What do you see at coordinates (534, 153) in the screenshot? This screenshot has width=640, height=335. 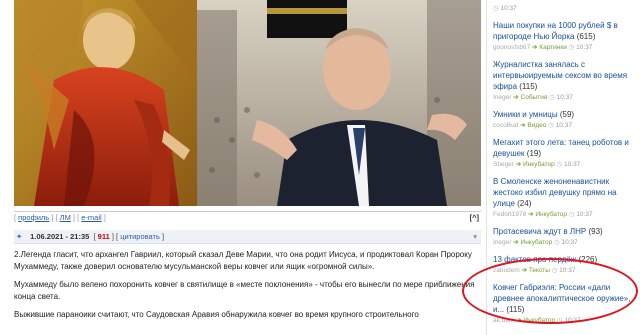 I see `comment-count: (19)` at bounding box center [534, 153].